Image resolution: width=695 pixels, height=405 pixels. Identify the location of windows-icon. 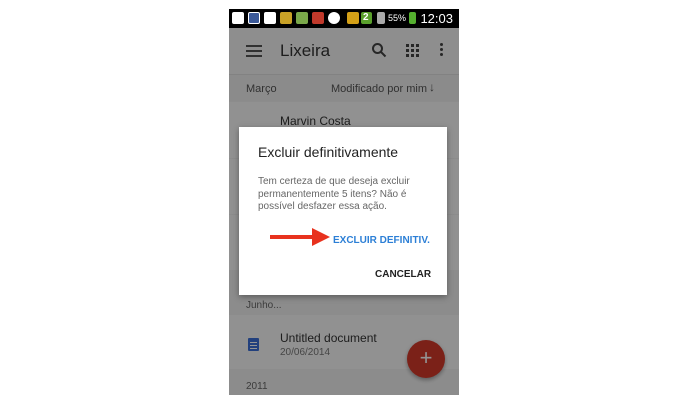
(270, 18).